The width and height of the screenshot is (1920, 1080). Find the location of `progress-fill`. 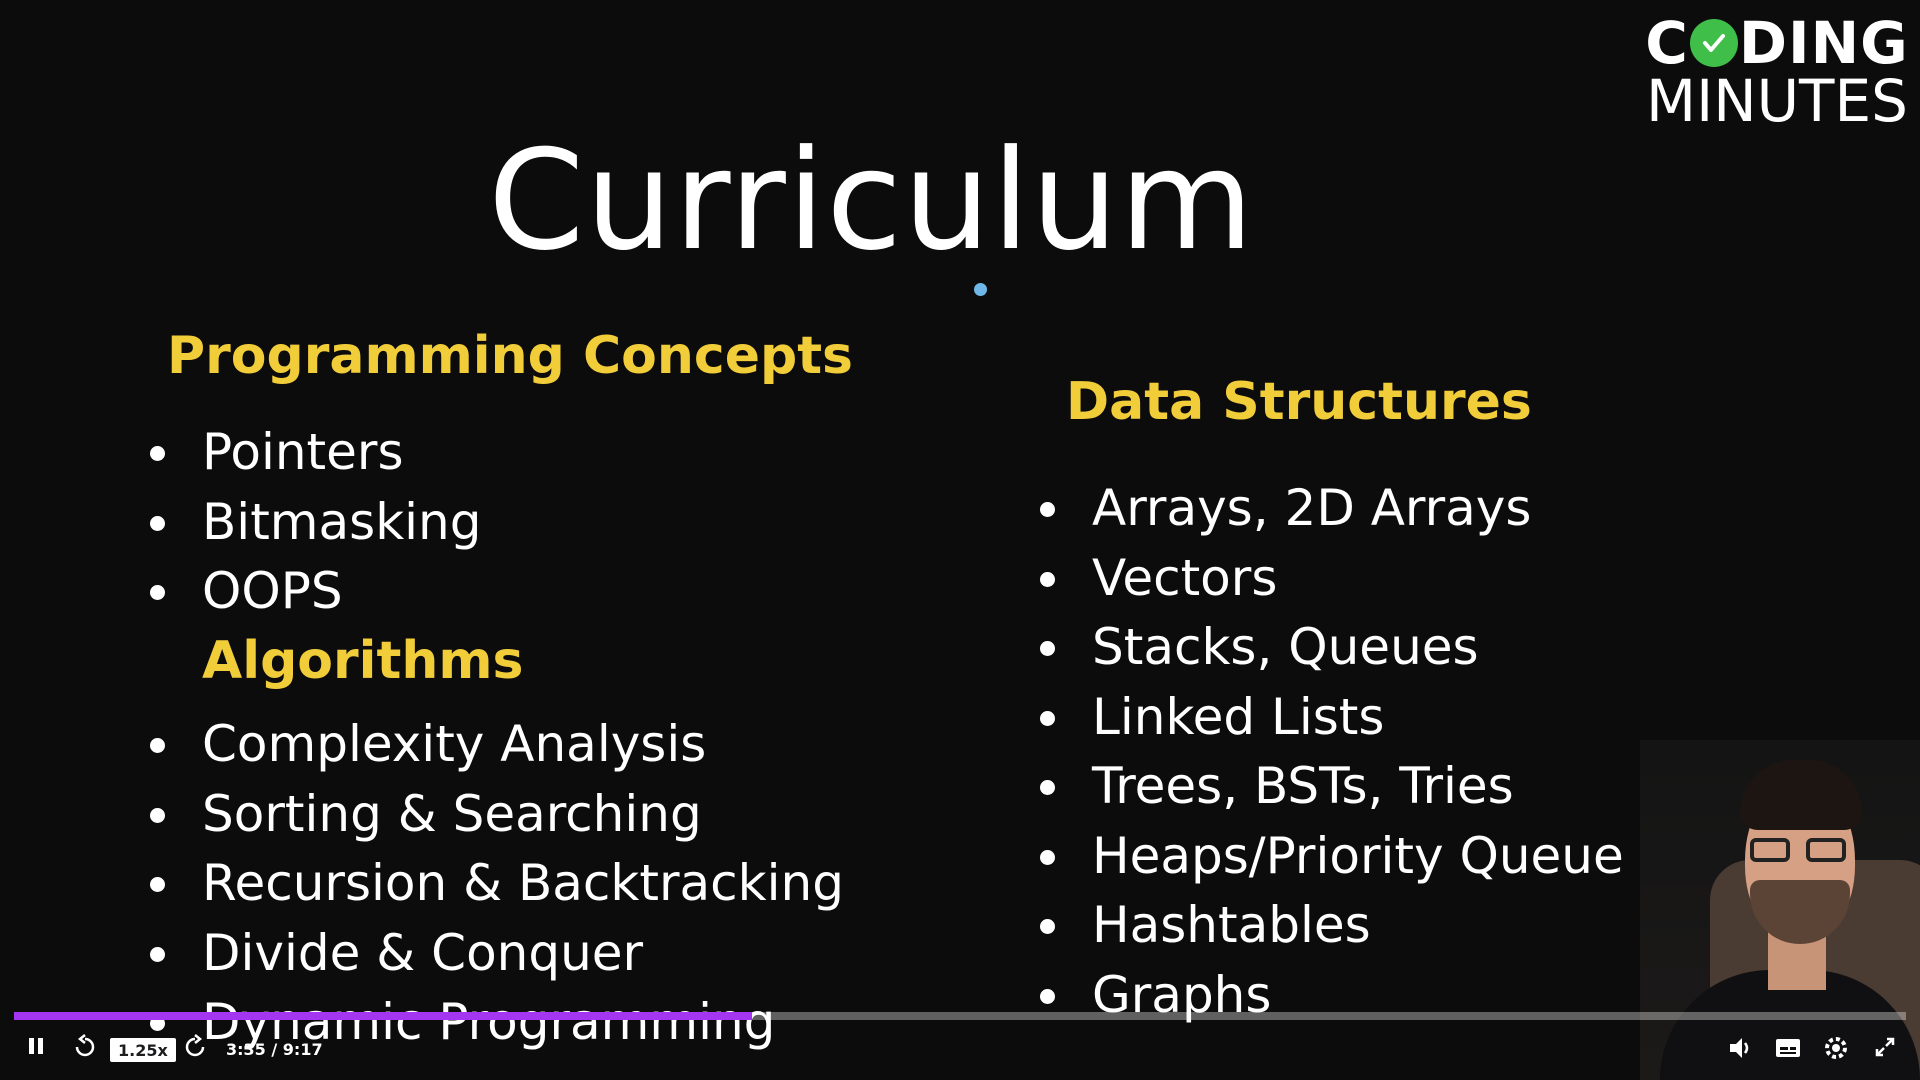

progress-fill is located at coordinates (383, 1016).